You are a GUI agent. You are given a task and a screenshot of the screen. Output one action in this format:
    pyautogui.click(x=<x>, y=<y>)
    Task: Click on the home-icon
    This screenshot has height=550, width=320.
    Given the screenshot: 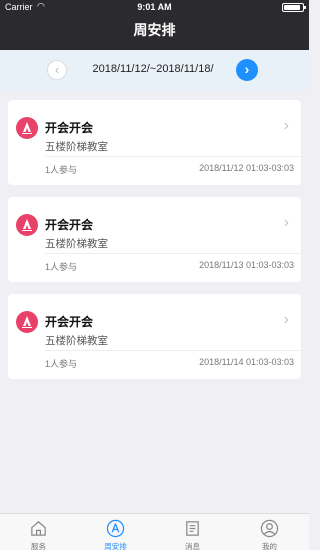 What is the action you would take?
    pyautogui.click(x=38, y=528)
    